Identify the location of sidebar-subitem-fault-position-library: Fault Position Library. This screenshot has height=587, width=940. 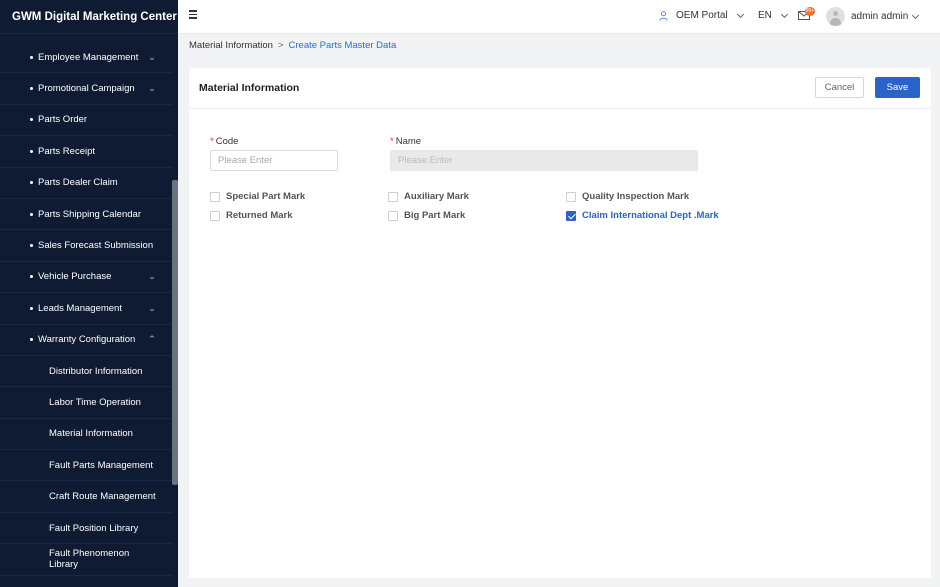
(86, 529).